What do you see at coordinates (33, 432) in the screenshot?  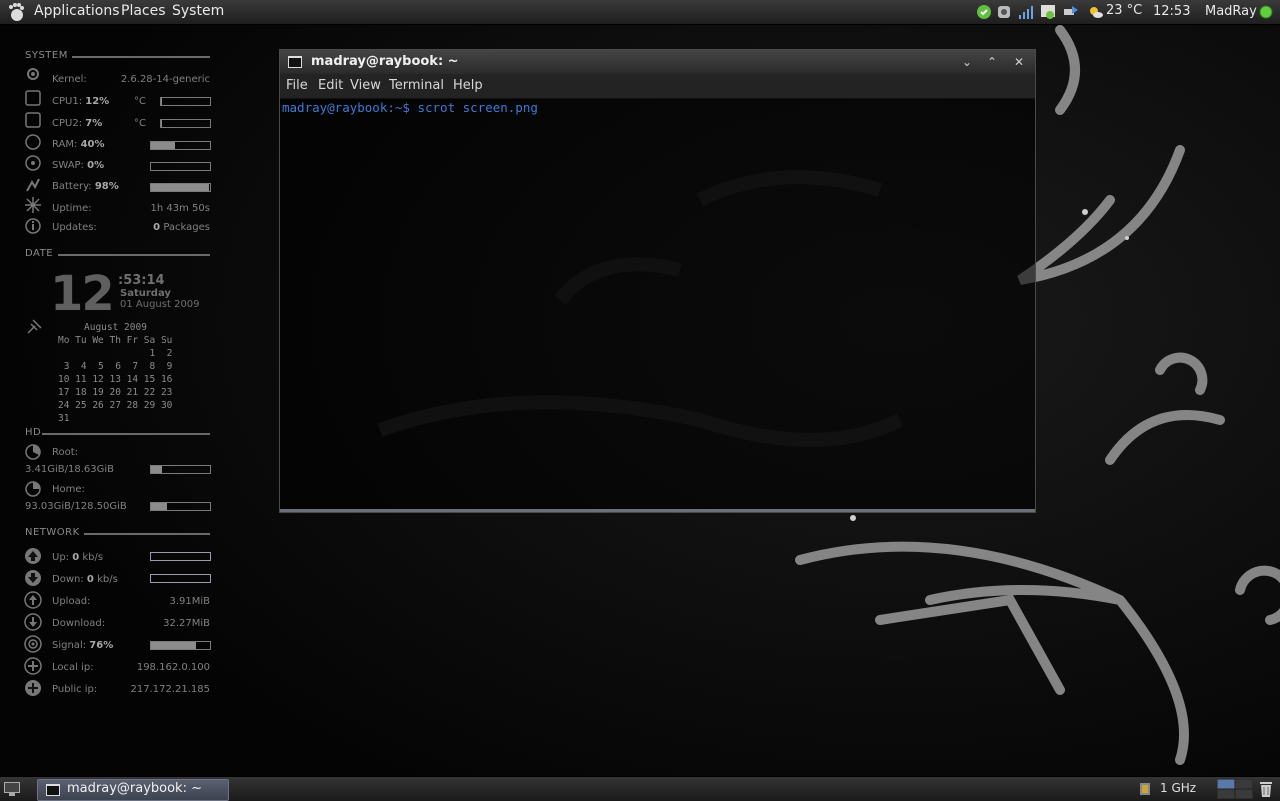 I see `section-hd-header: HD` at bounding box center [33, 432].